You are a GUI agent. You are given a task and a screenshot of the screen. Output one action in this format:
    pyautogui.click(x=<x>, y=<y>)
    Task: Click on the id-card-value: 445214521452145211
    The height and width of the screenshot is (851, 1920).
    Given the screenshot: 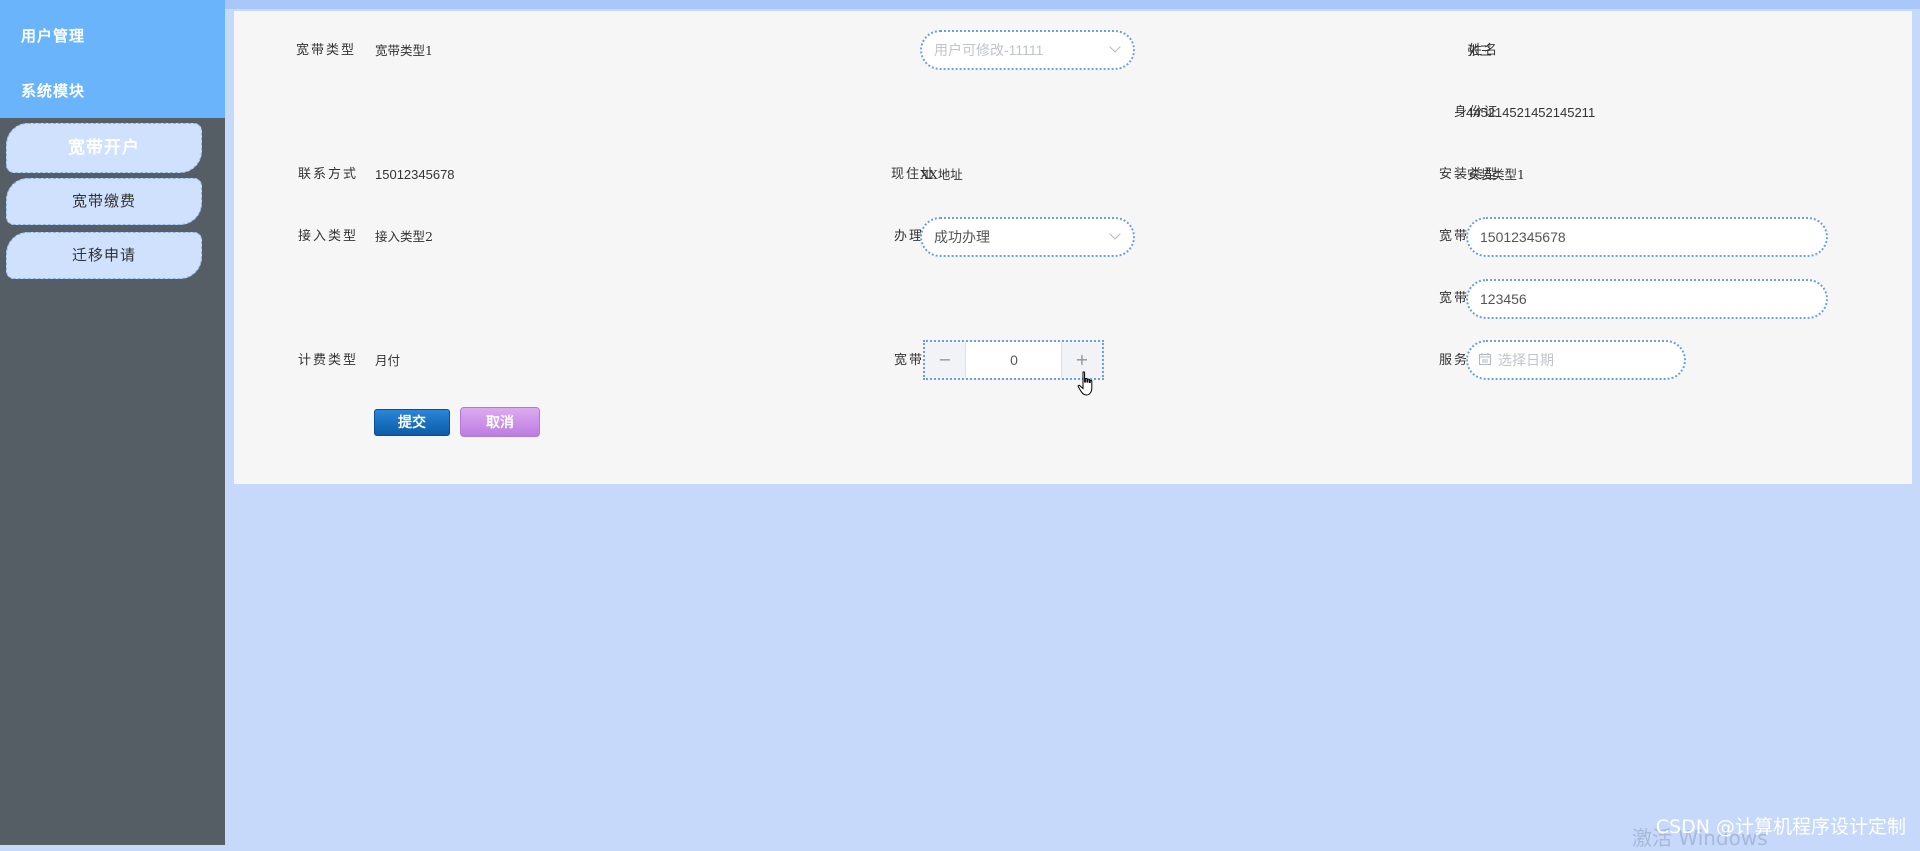 What is the action you would take?
    pyautogui.click(x=1531, y=112)
    